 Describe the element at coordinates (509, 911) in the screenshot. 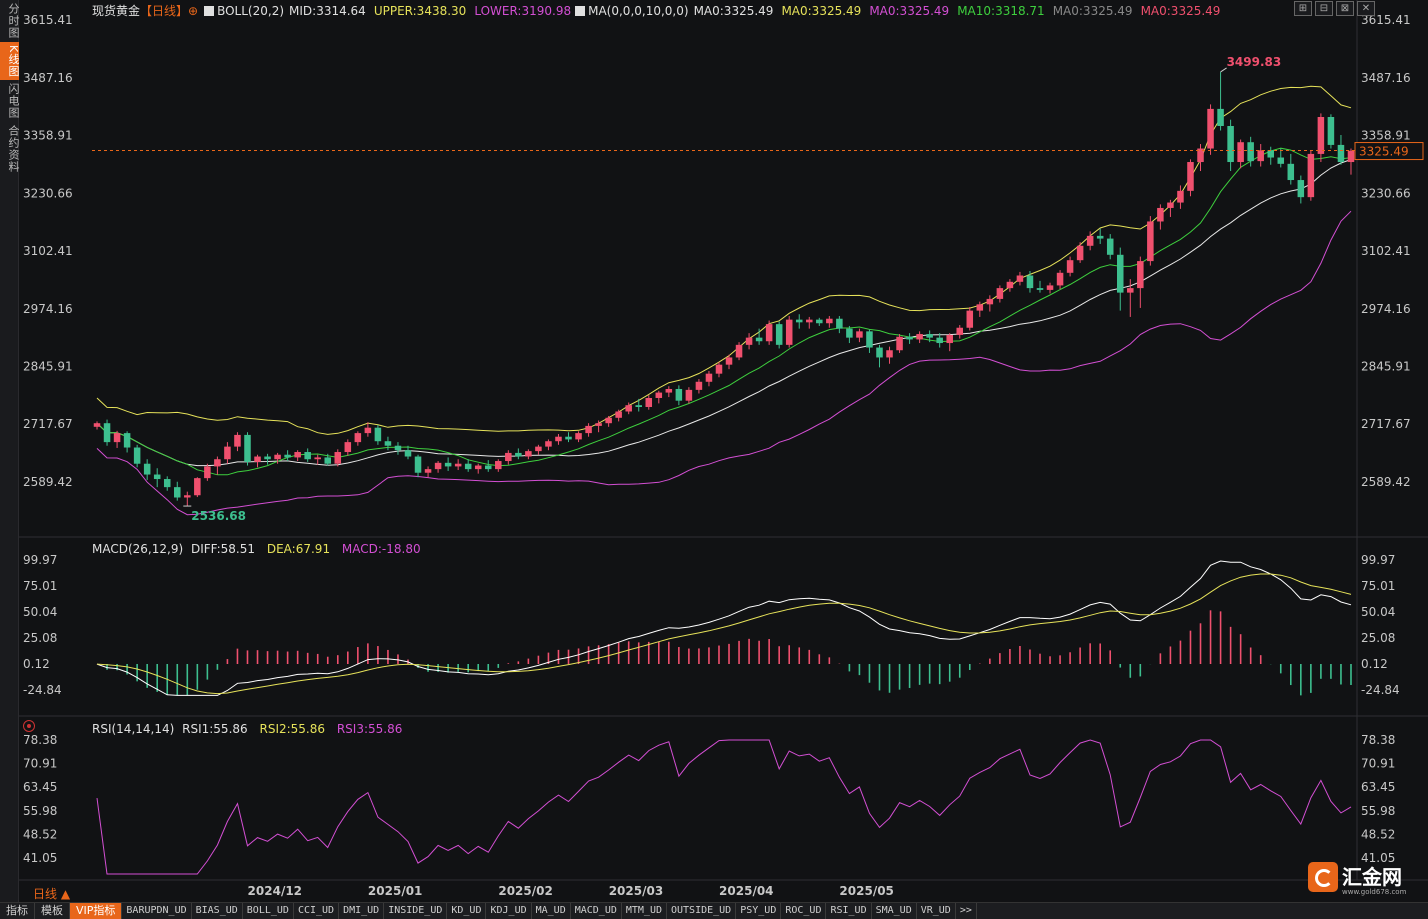

I see `bottom-tab-kdj-ud: KDJ_UD` at that location.